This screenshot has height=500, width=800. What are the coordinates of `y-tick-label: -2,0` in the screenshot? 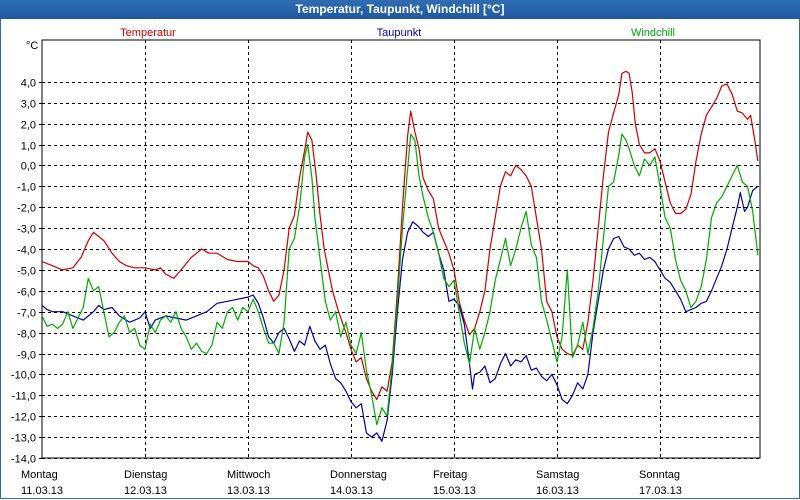 It's located at (26, 209).